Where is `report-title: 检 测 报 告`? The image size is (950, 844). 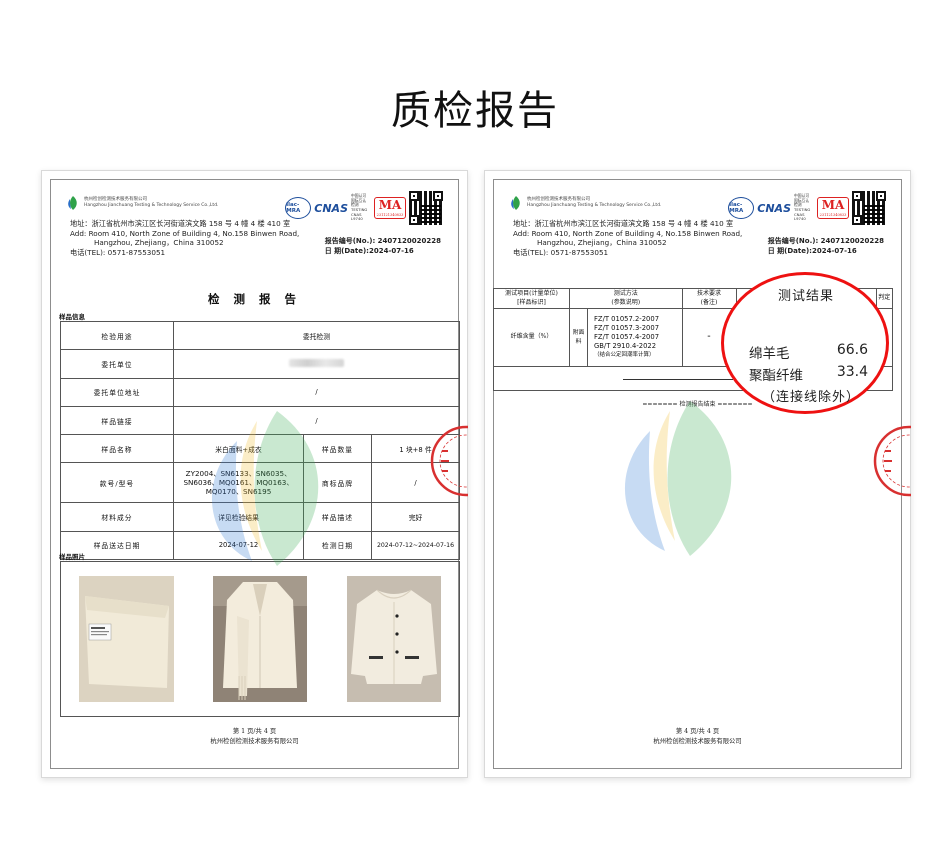
report-title: 检 测 报 告 is located at coordinates (254, 299).